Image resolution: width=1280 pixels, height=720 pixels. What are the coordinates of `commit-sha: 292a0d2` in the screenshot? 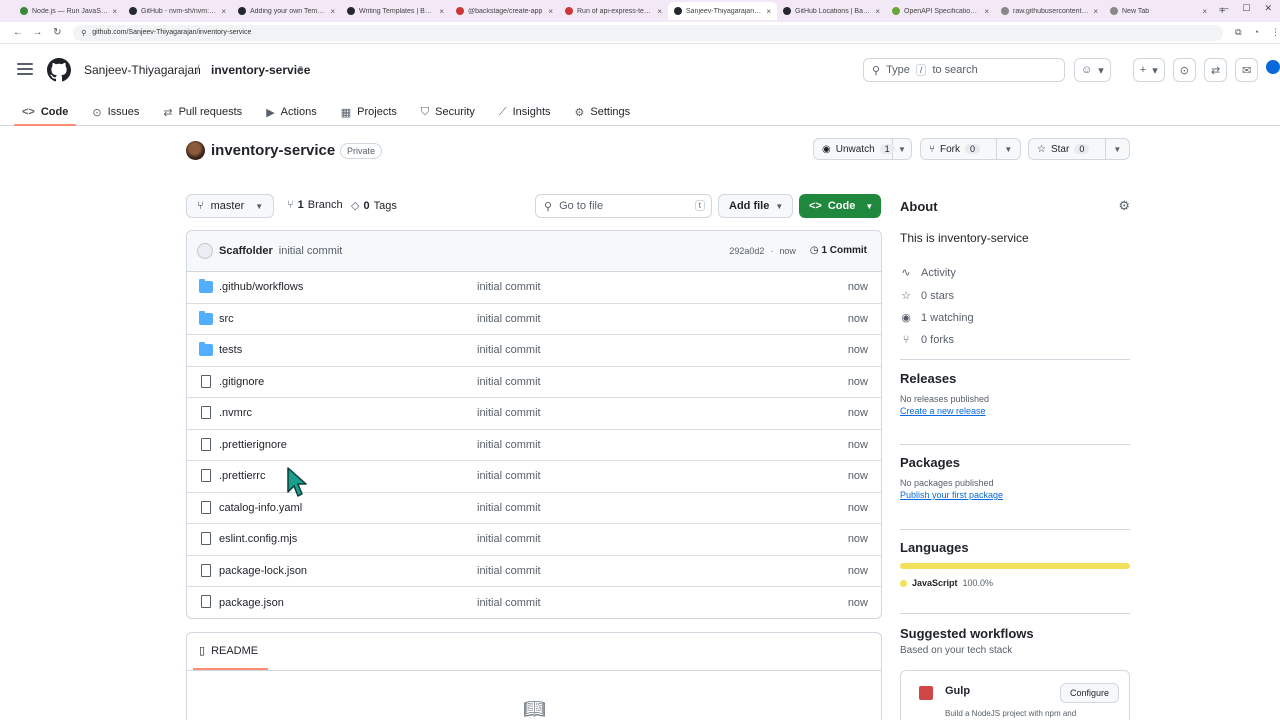 It's located at (746, 251).